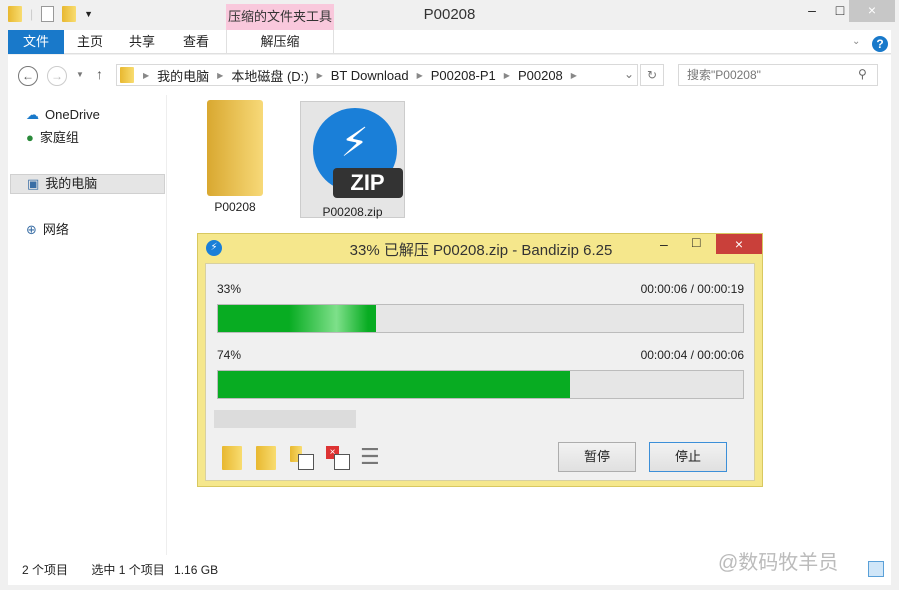 Image resolution: width=899 pixels, height=590 pixels. What do you see at coordinates (33, 183) in the screenshot?
I see `computer-icon: ▣` at bounding box center [33, 183].